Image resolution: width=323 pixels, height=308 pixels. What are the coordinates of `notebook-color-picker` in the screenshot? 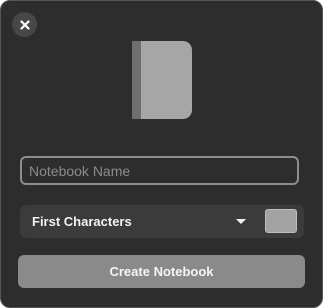 It's located at (281, 221).